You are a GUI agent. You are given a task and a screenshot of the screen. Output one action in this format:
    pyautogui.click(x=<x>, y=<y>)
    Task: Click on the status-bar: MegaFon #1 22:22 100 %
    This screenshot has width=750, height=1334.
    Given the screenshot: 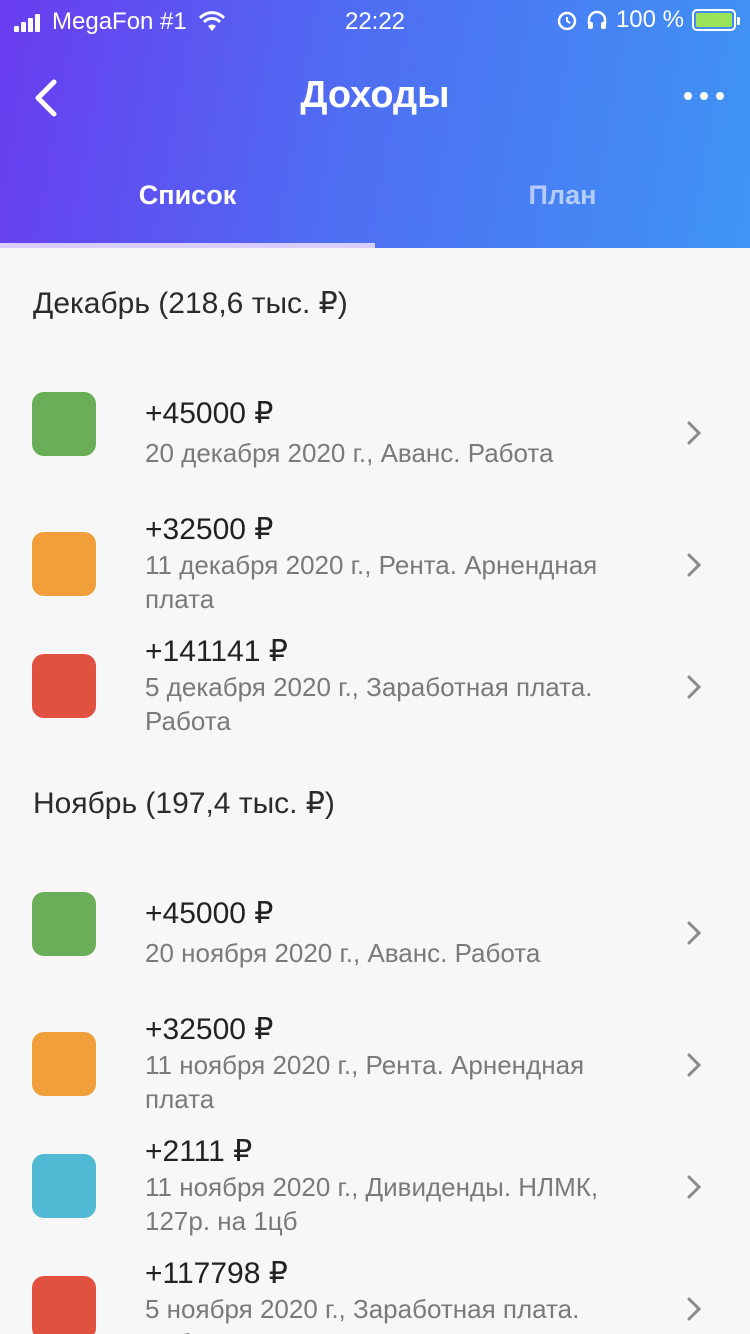 What is the action you would take?
    pyautogui.click(x=375, y=20)
    